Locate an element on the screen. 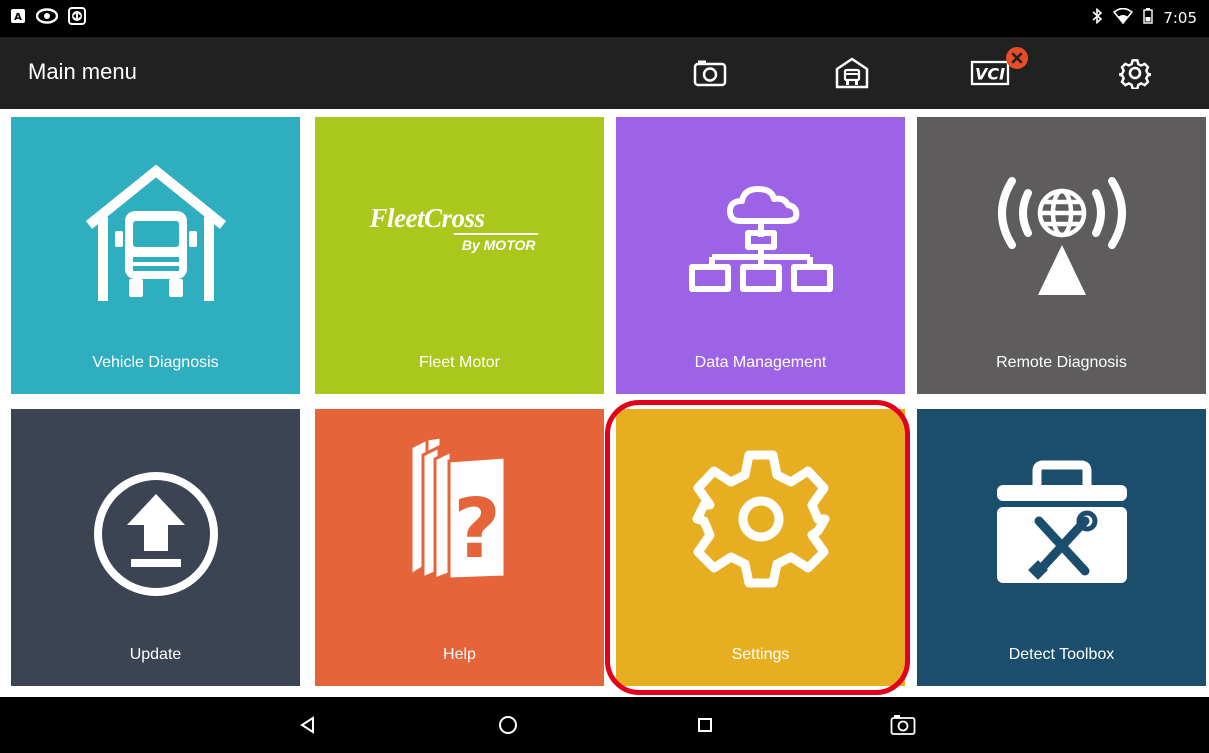 The image size is (1209, 753). page-title: Main menu is located at coordinates (82, 71).